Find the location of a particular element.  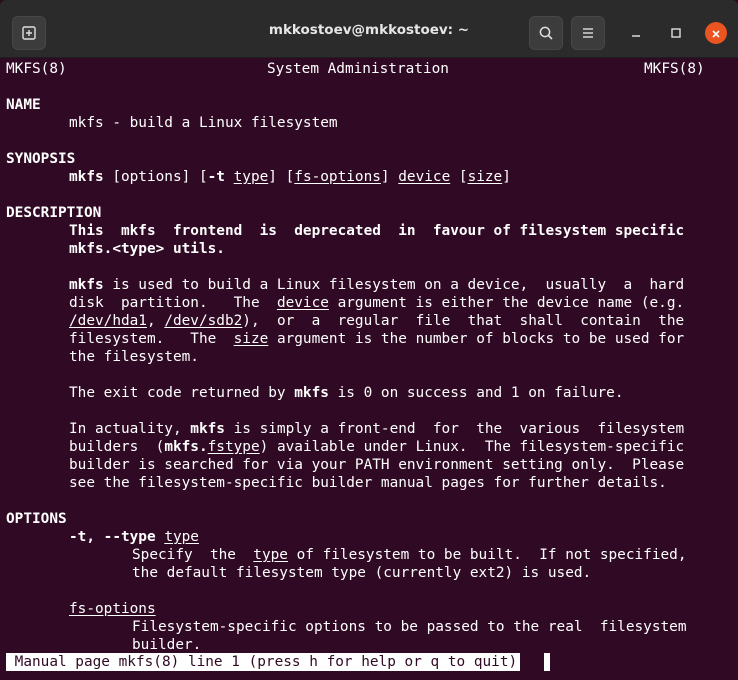

menu-button is located at coordinates (588, 33).